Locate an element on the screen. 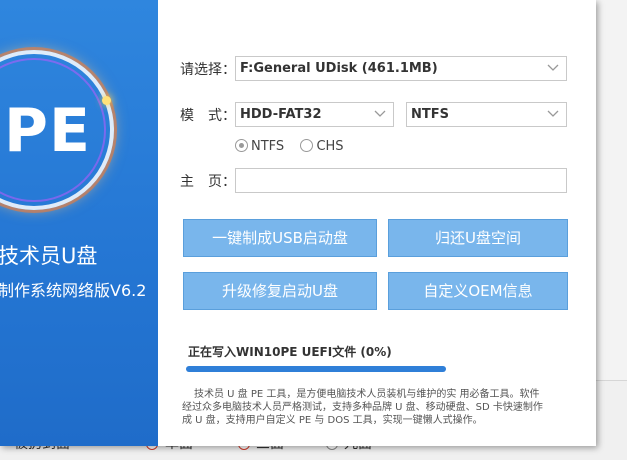 The width and height of the screenshot is (627, 460). brand-title: 技术员U盘 is located at coordinates (49, 256).